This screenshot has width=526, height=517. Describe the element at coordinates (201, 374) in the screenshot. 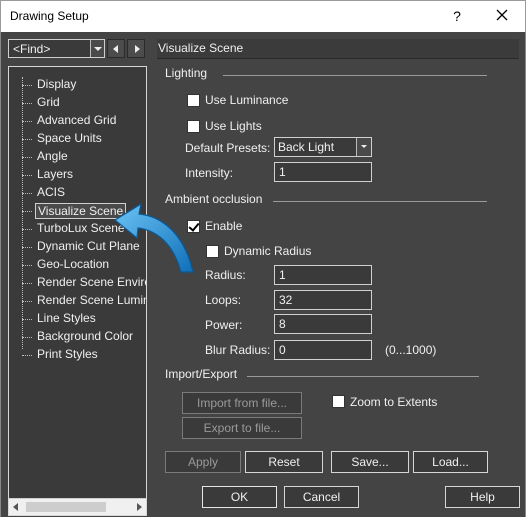

I see `import-export-group-label: Import/Export` at that location.